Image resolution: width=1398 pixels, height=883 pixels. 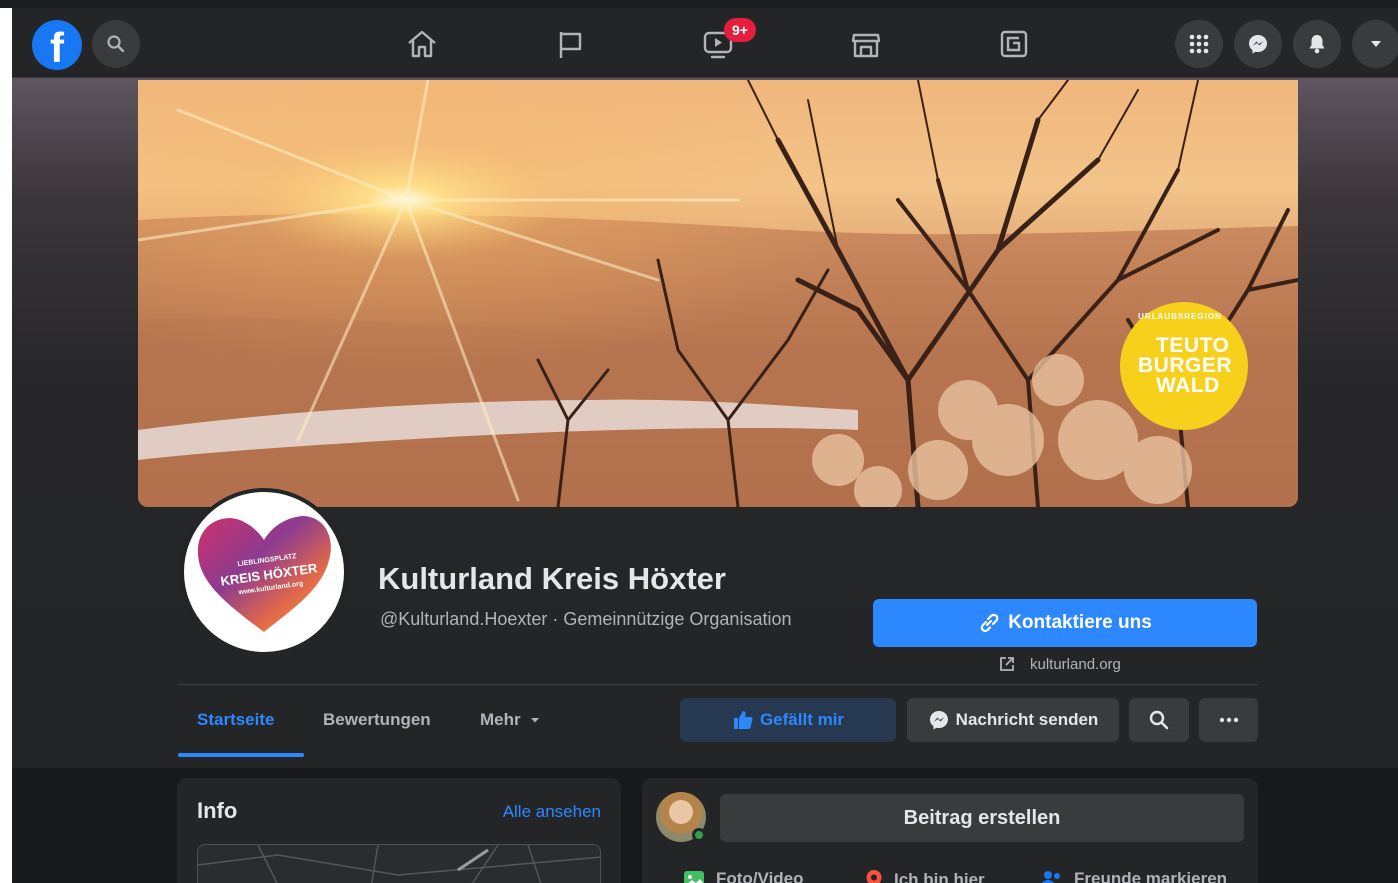 What do you see at coordinates (694, 877) in the screenshot?
I see `photo-icon` at bounding box center [694, 877].